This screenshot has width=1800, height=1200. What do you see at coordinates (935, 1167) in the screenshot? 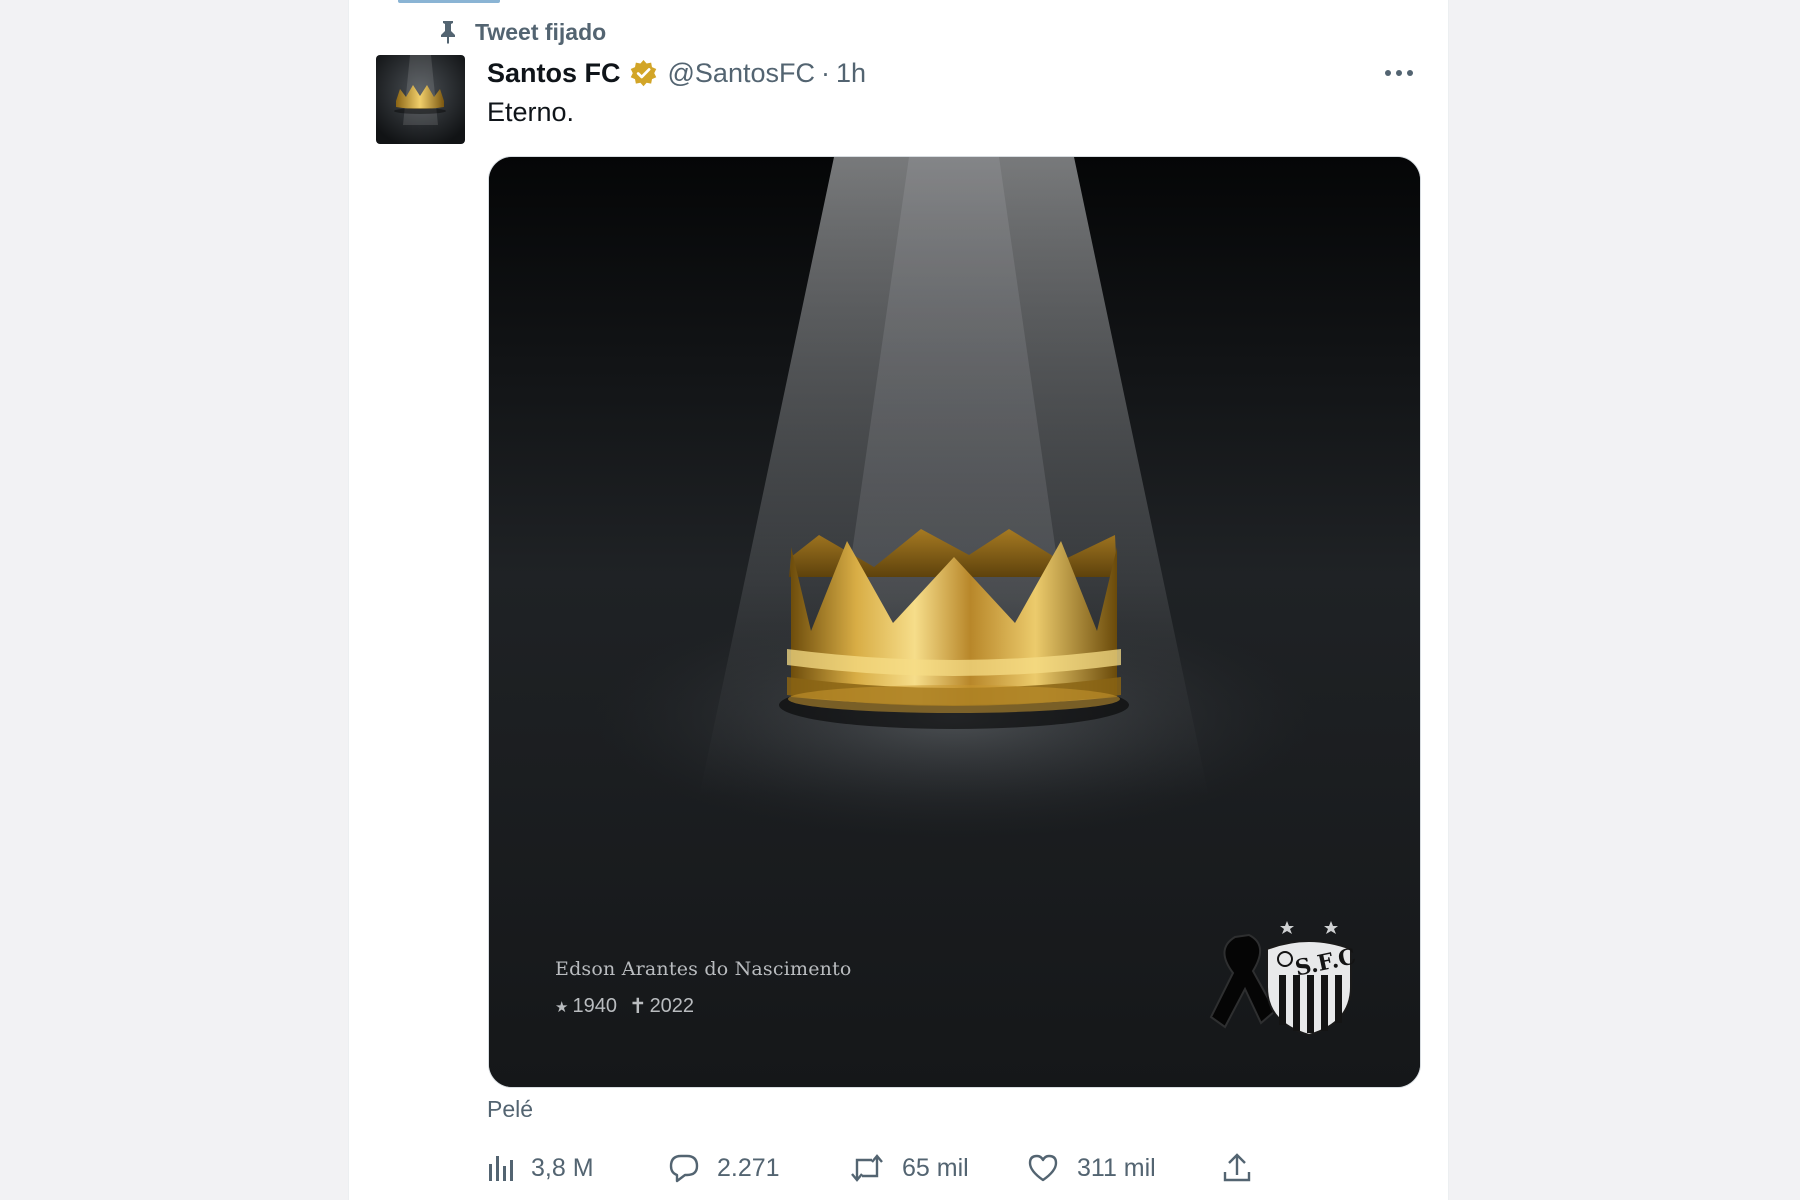
I see `retweet-count: 65 mil` at bounding box center [935, 1167].